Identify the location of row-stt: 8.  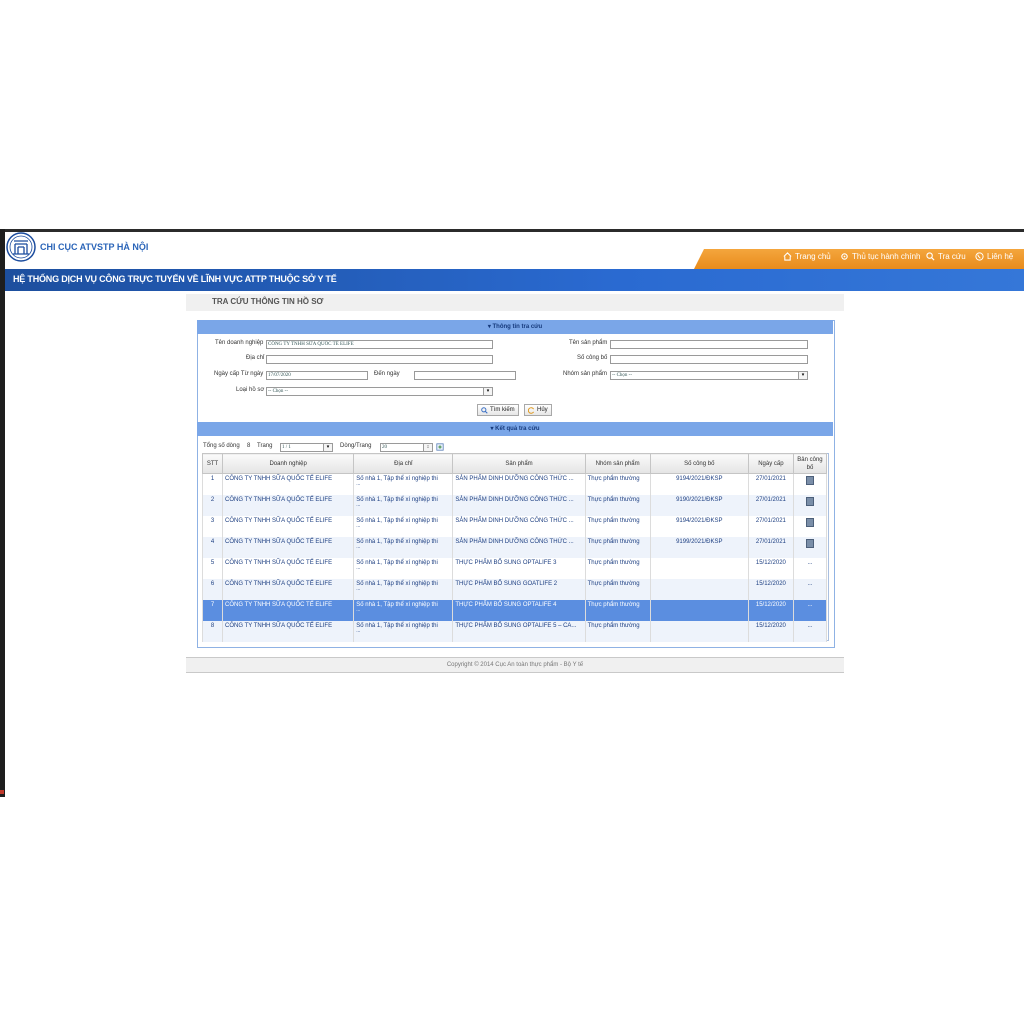
(212, 631).